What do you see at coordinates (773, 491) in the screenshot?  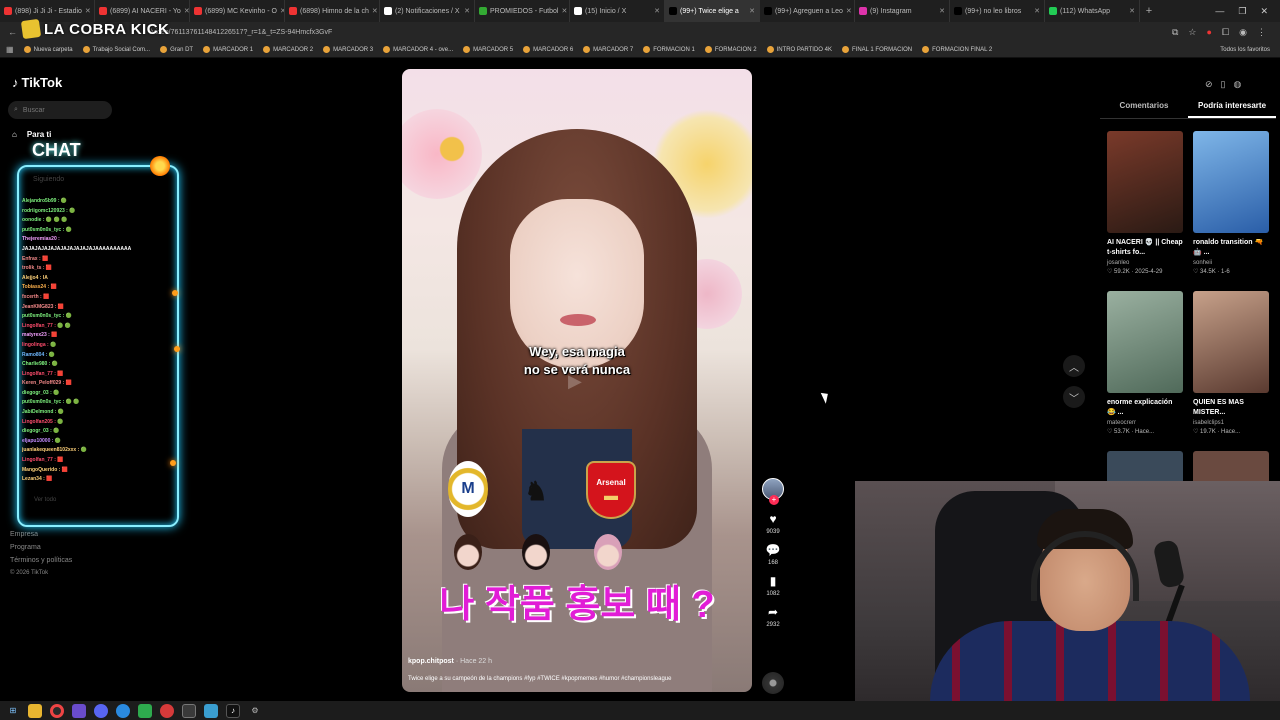 I see `creator-avatar: +` at bounding box center [773, 491].